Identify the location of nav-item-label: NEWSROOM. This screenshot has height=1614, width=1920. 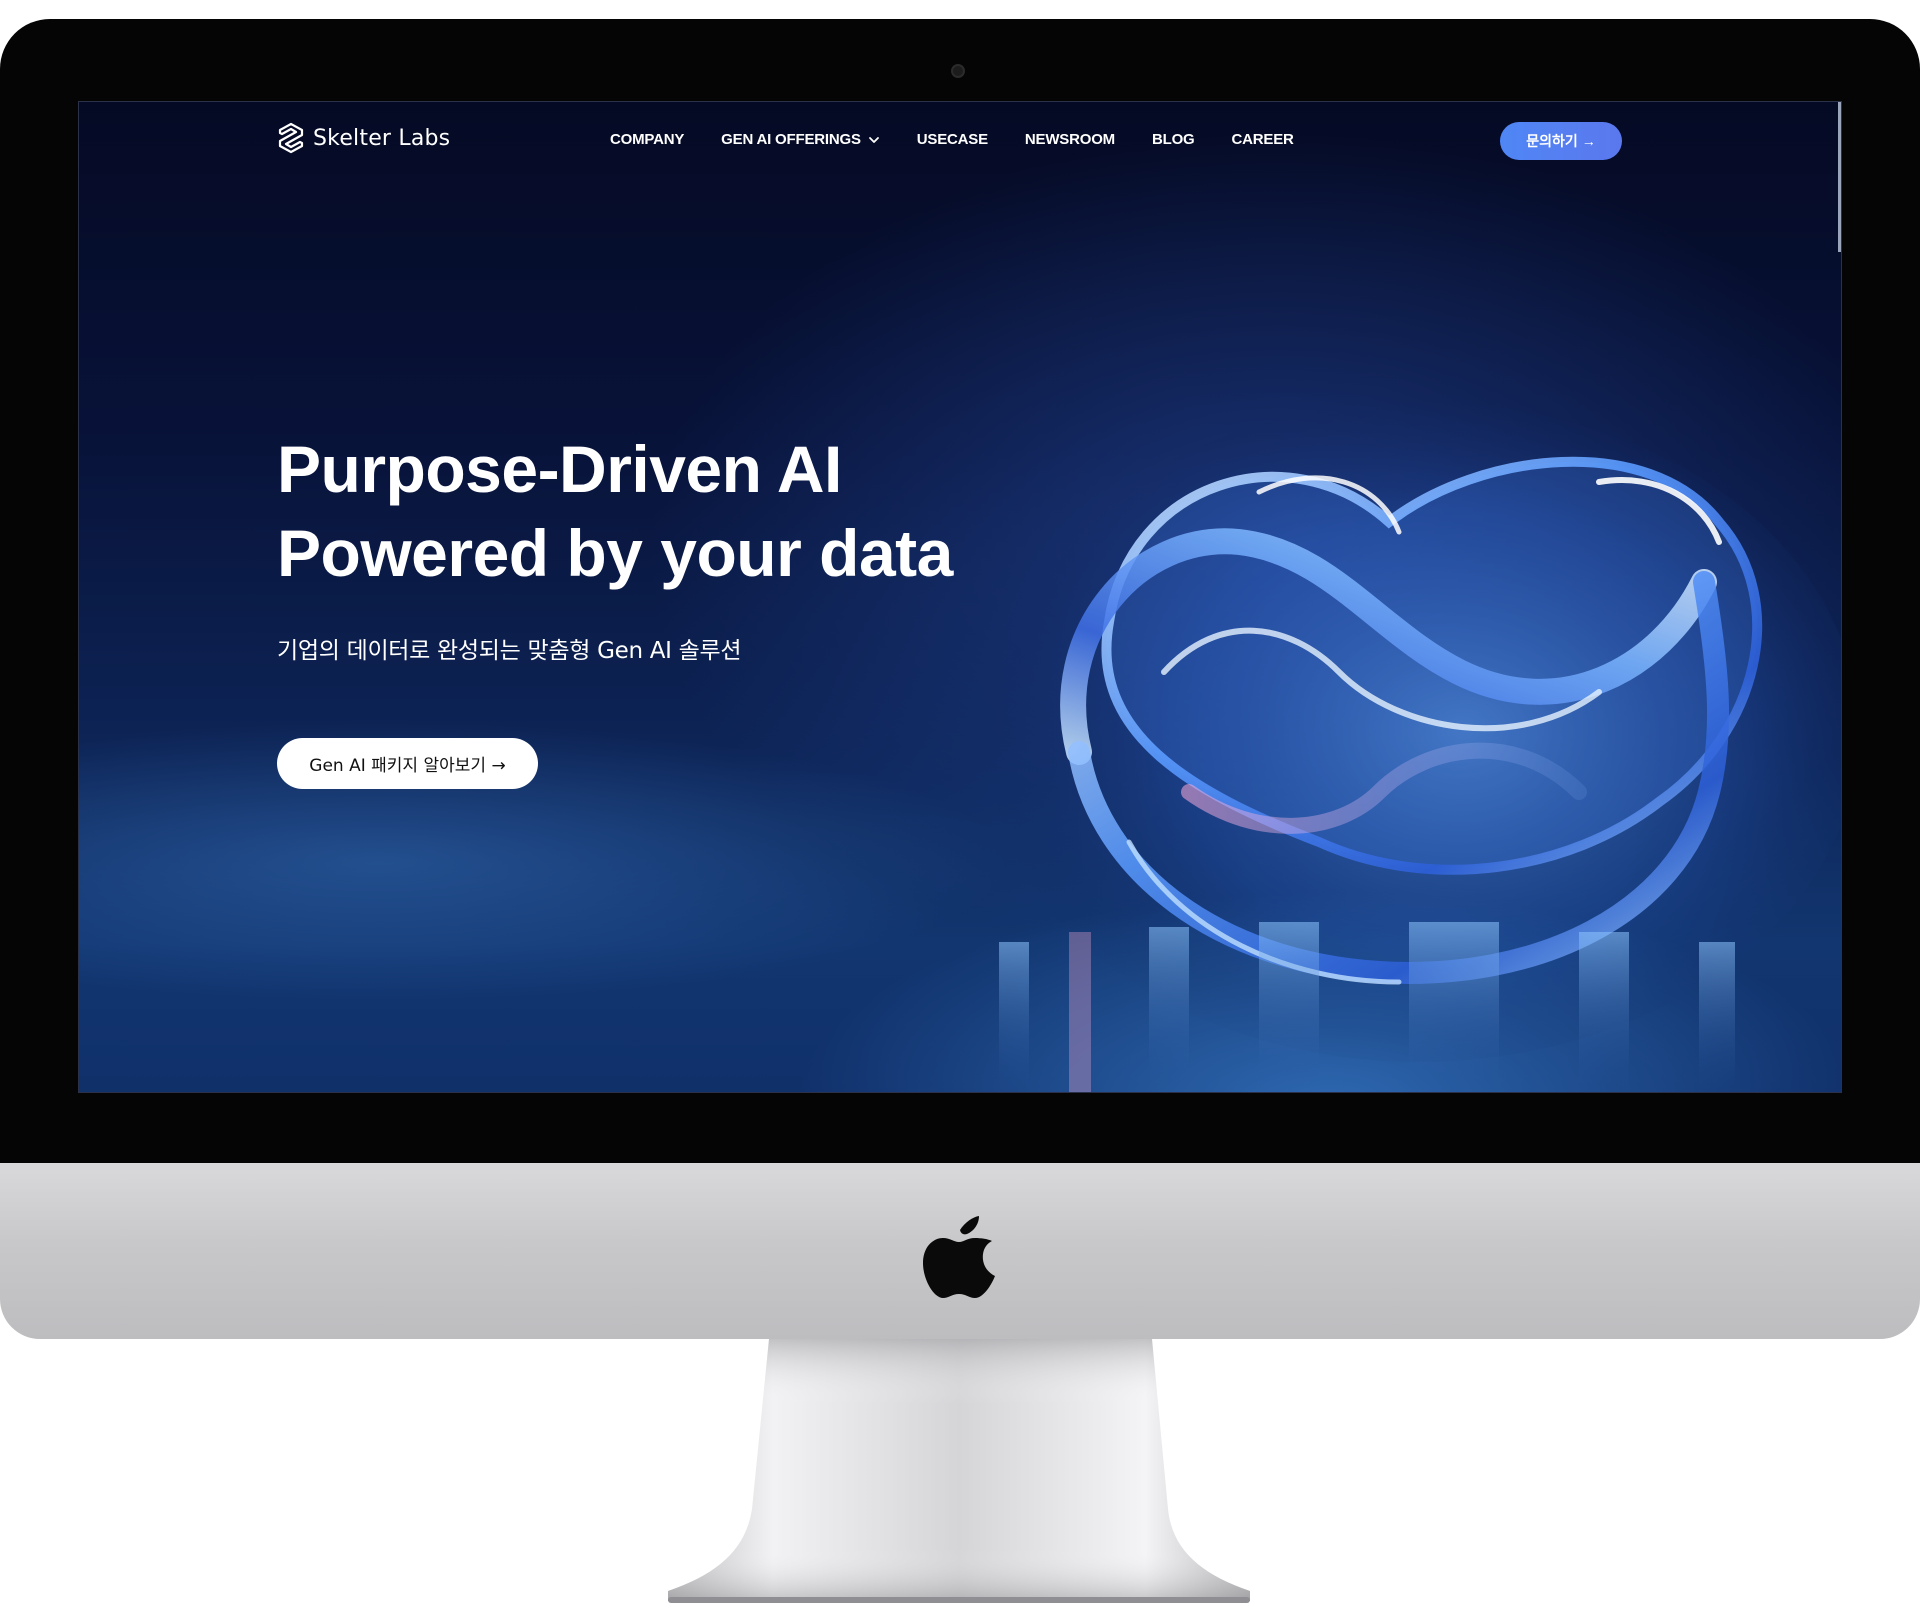
(1069, 139).